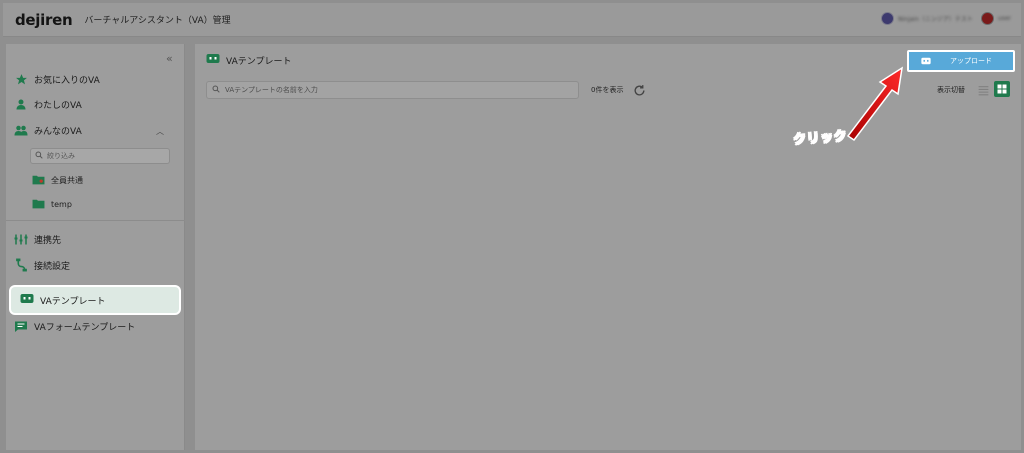  Describe the element at coordinates (38, 180) in the screenshot. I see `shared-folder-icon` at that location.